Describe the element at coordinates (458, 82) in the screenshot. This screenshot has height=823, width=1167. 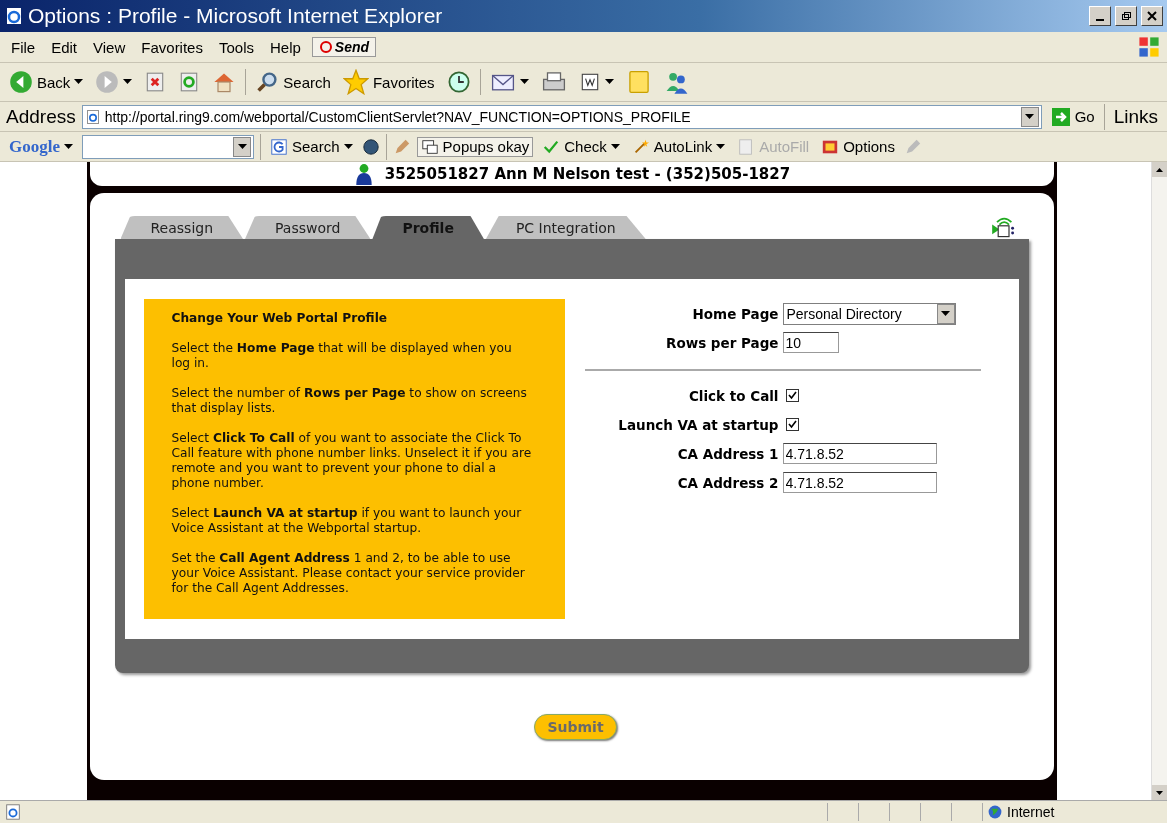
I see `clock-icon` at that location.